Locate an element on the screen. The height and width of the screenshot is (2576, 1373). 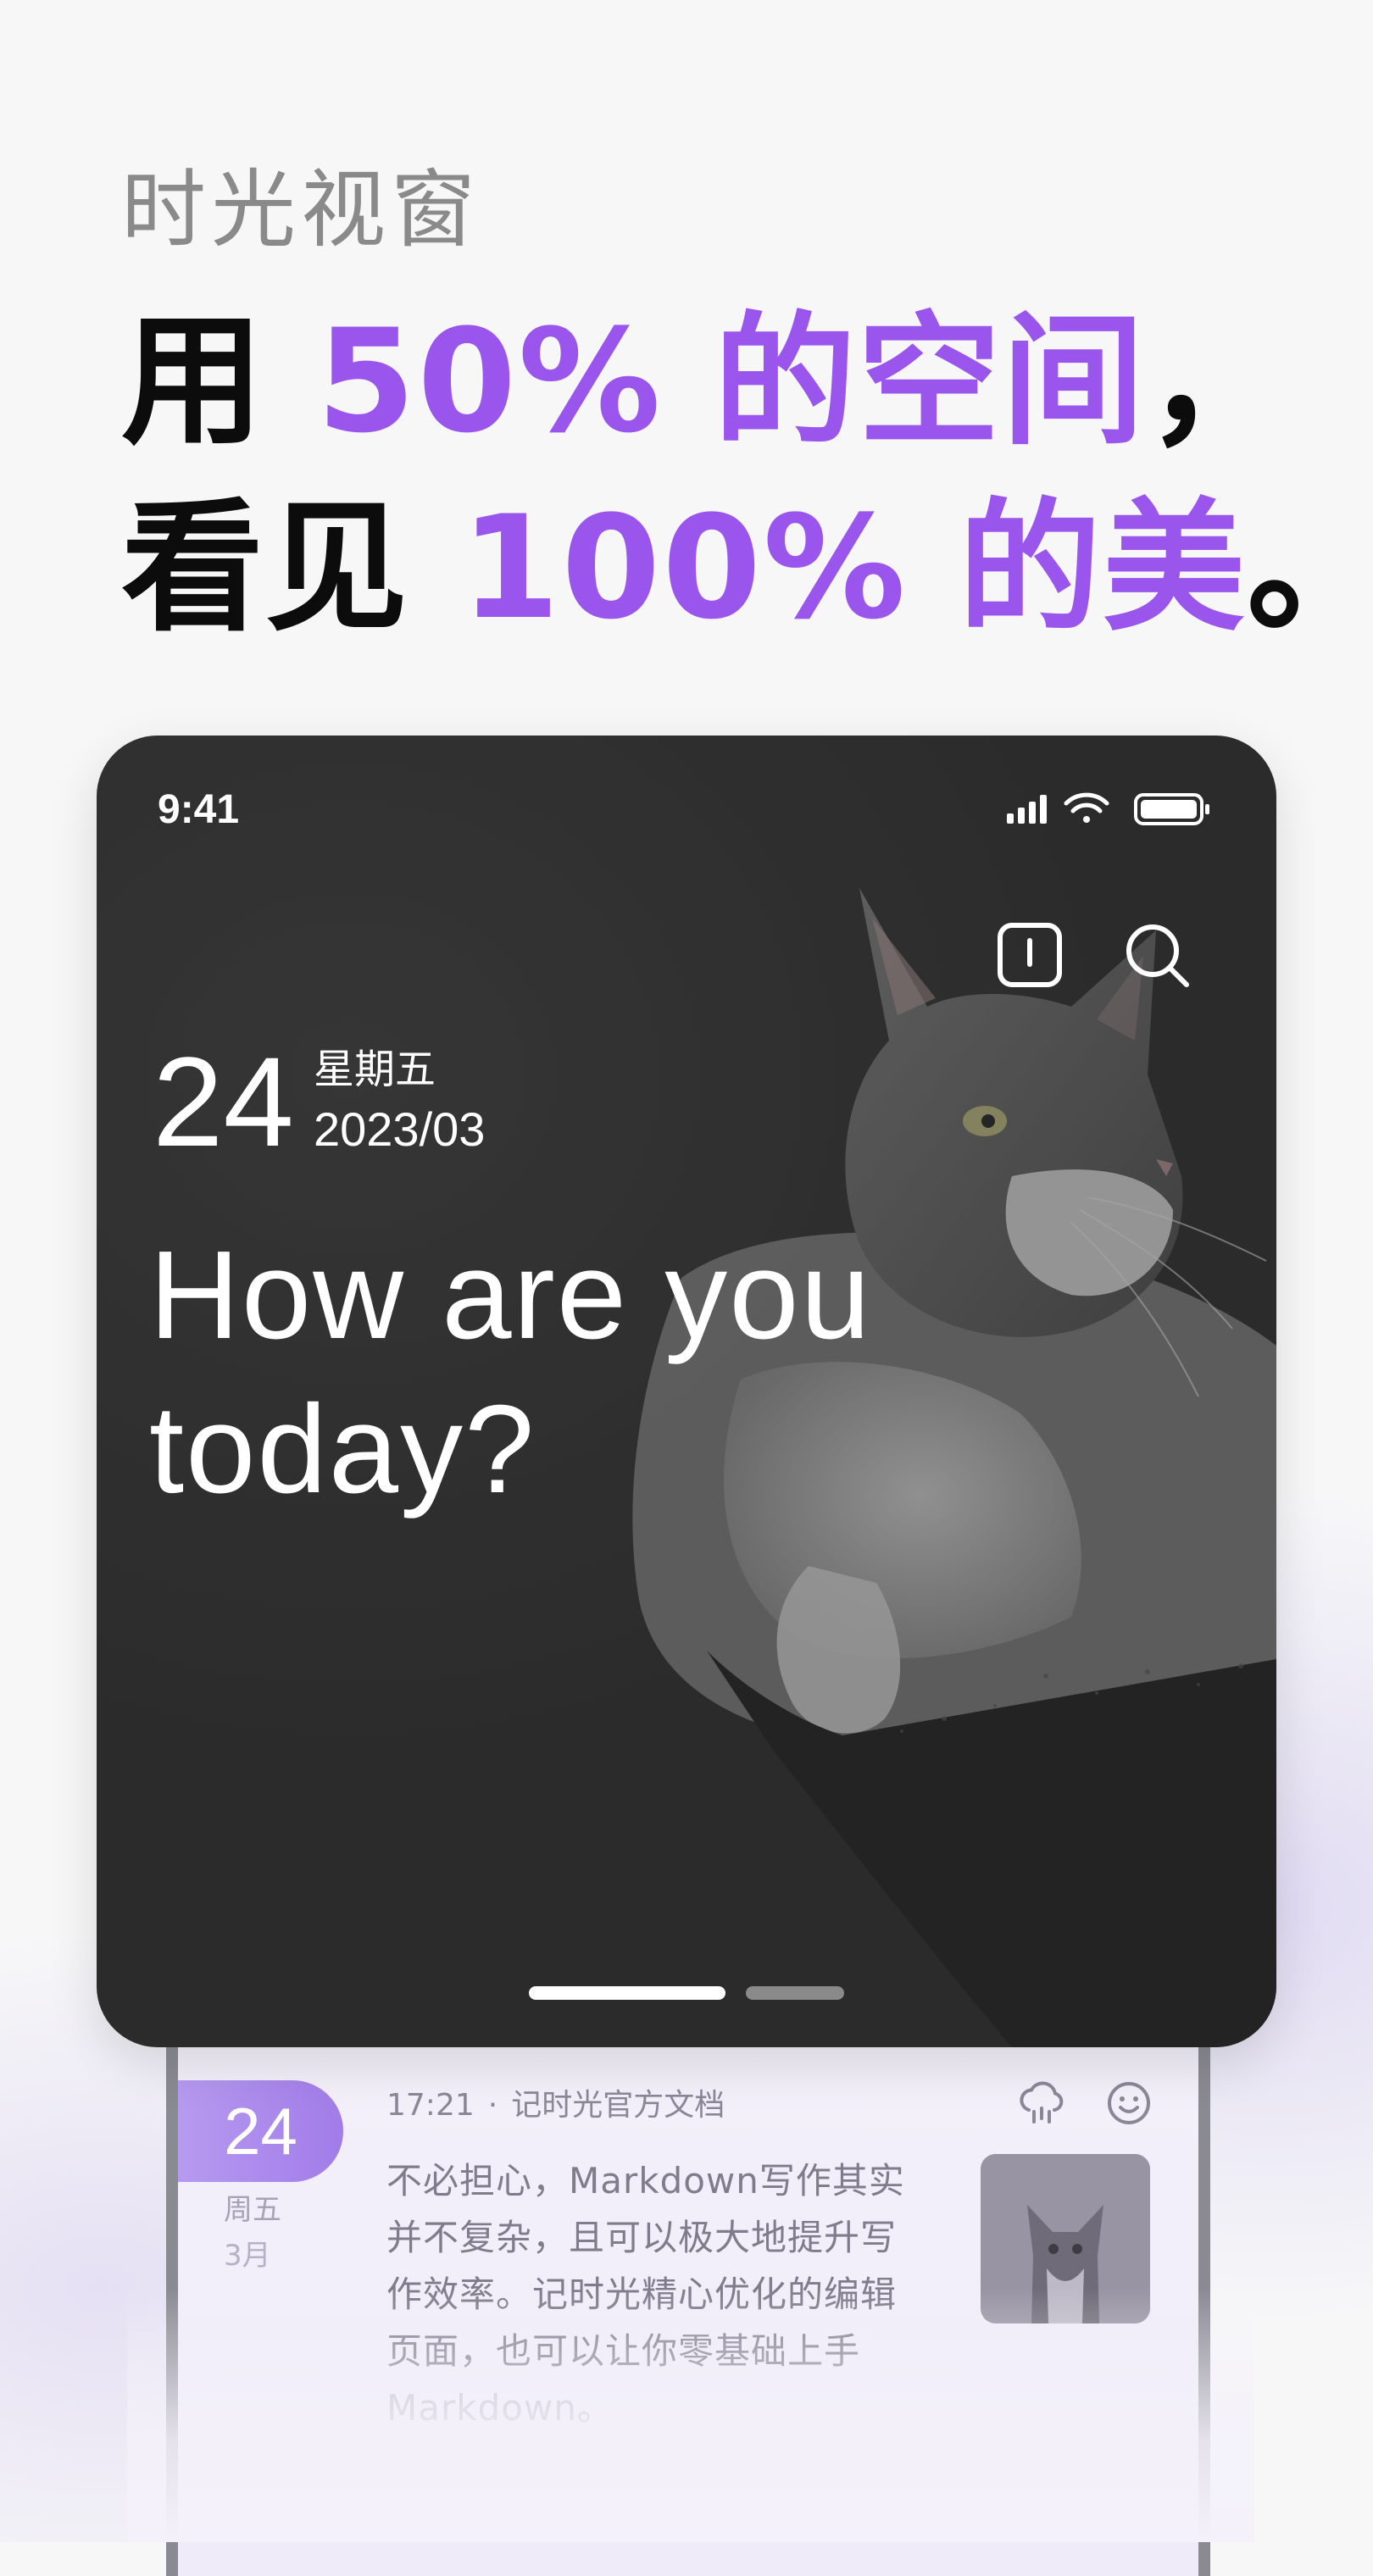
entry-line-1: 不必担心，Markdown写作其实 is located at coordinates (646, 2180).